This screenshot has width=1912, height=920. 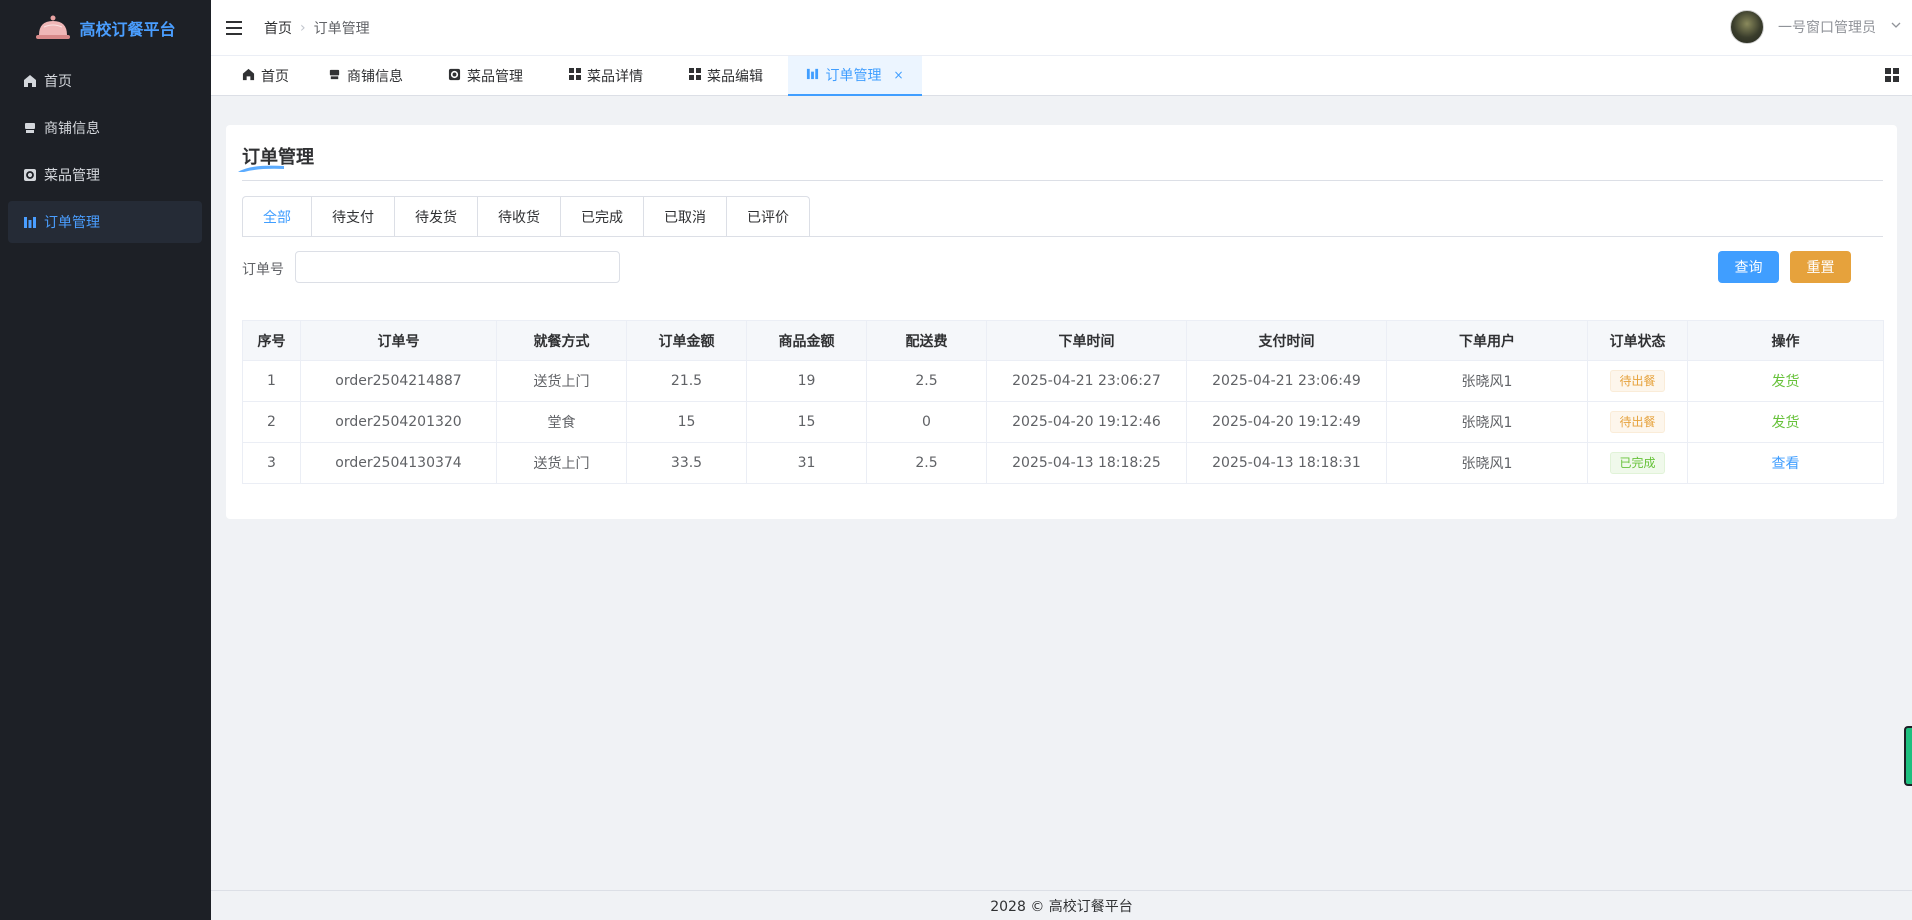 I want to click on tab-label: 菜品编辑, so click(x=735, y=77).